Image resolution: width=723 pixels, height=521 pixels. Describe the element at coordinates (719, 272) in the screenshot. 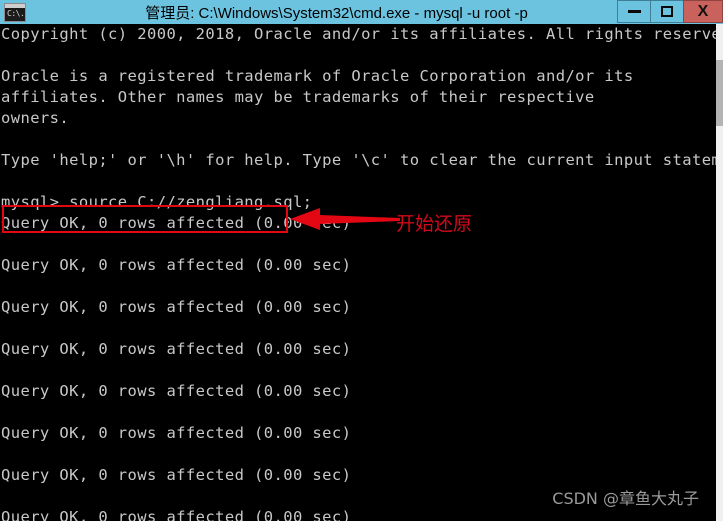

I see `vertical-scrollbar` at that location.